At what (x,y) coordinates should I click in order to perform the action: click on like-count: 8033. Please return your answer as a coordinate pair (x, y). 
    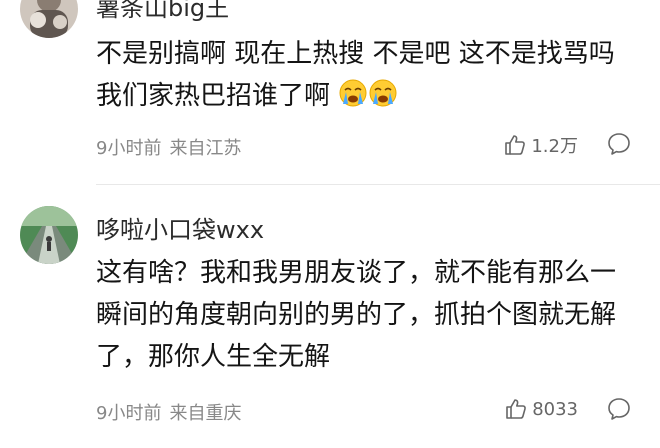
    Looking at the image, I should click on (555, 409).